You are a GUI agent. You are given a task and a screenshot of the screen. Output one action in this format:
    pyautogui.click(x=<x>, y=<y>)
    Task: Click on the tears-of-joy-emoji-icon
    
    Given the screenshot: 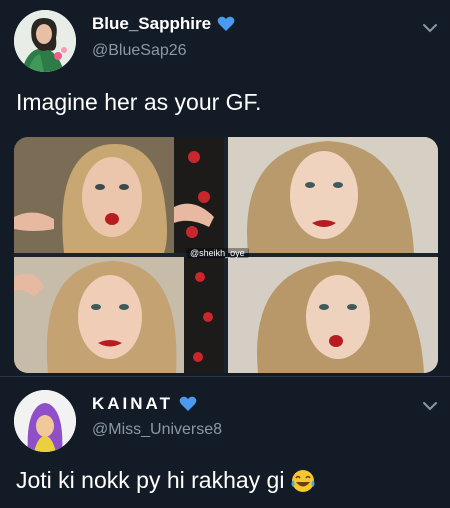 What is the action you would take?
    pyautogui.click(x=303, y=480)
    